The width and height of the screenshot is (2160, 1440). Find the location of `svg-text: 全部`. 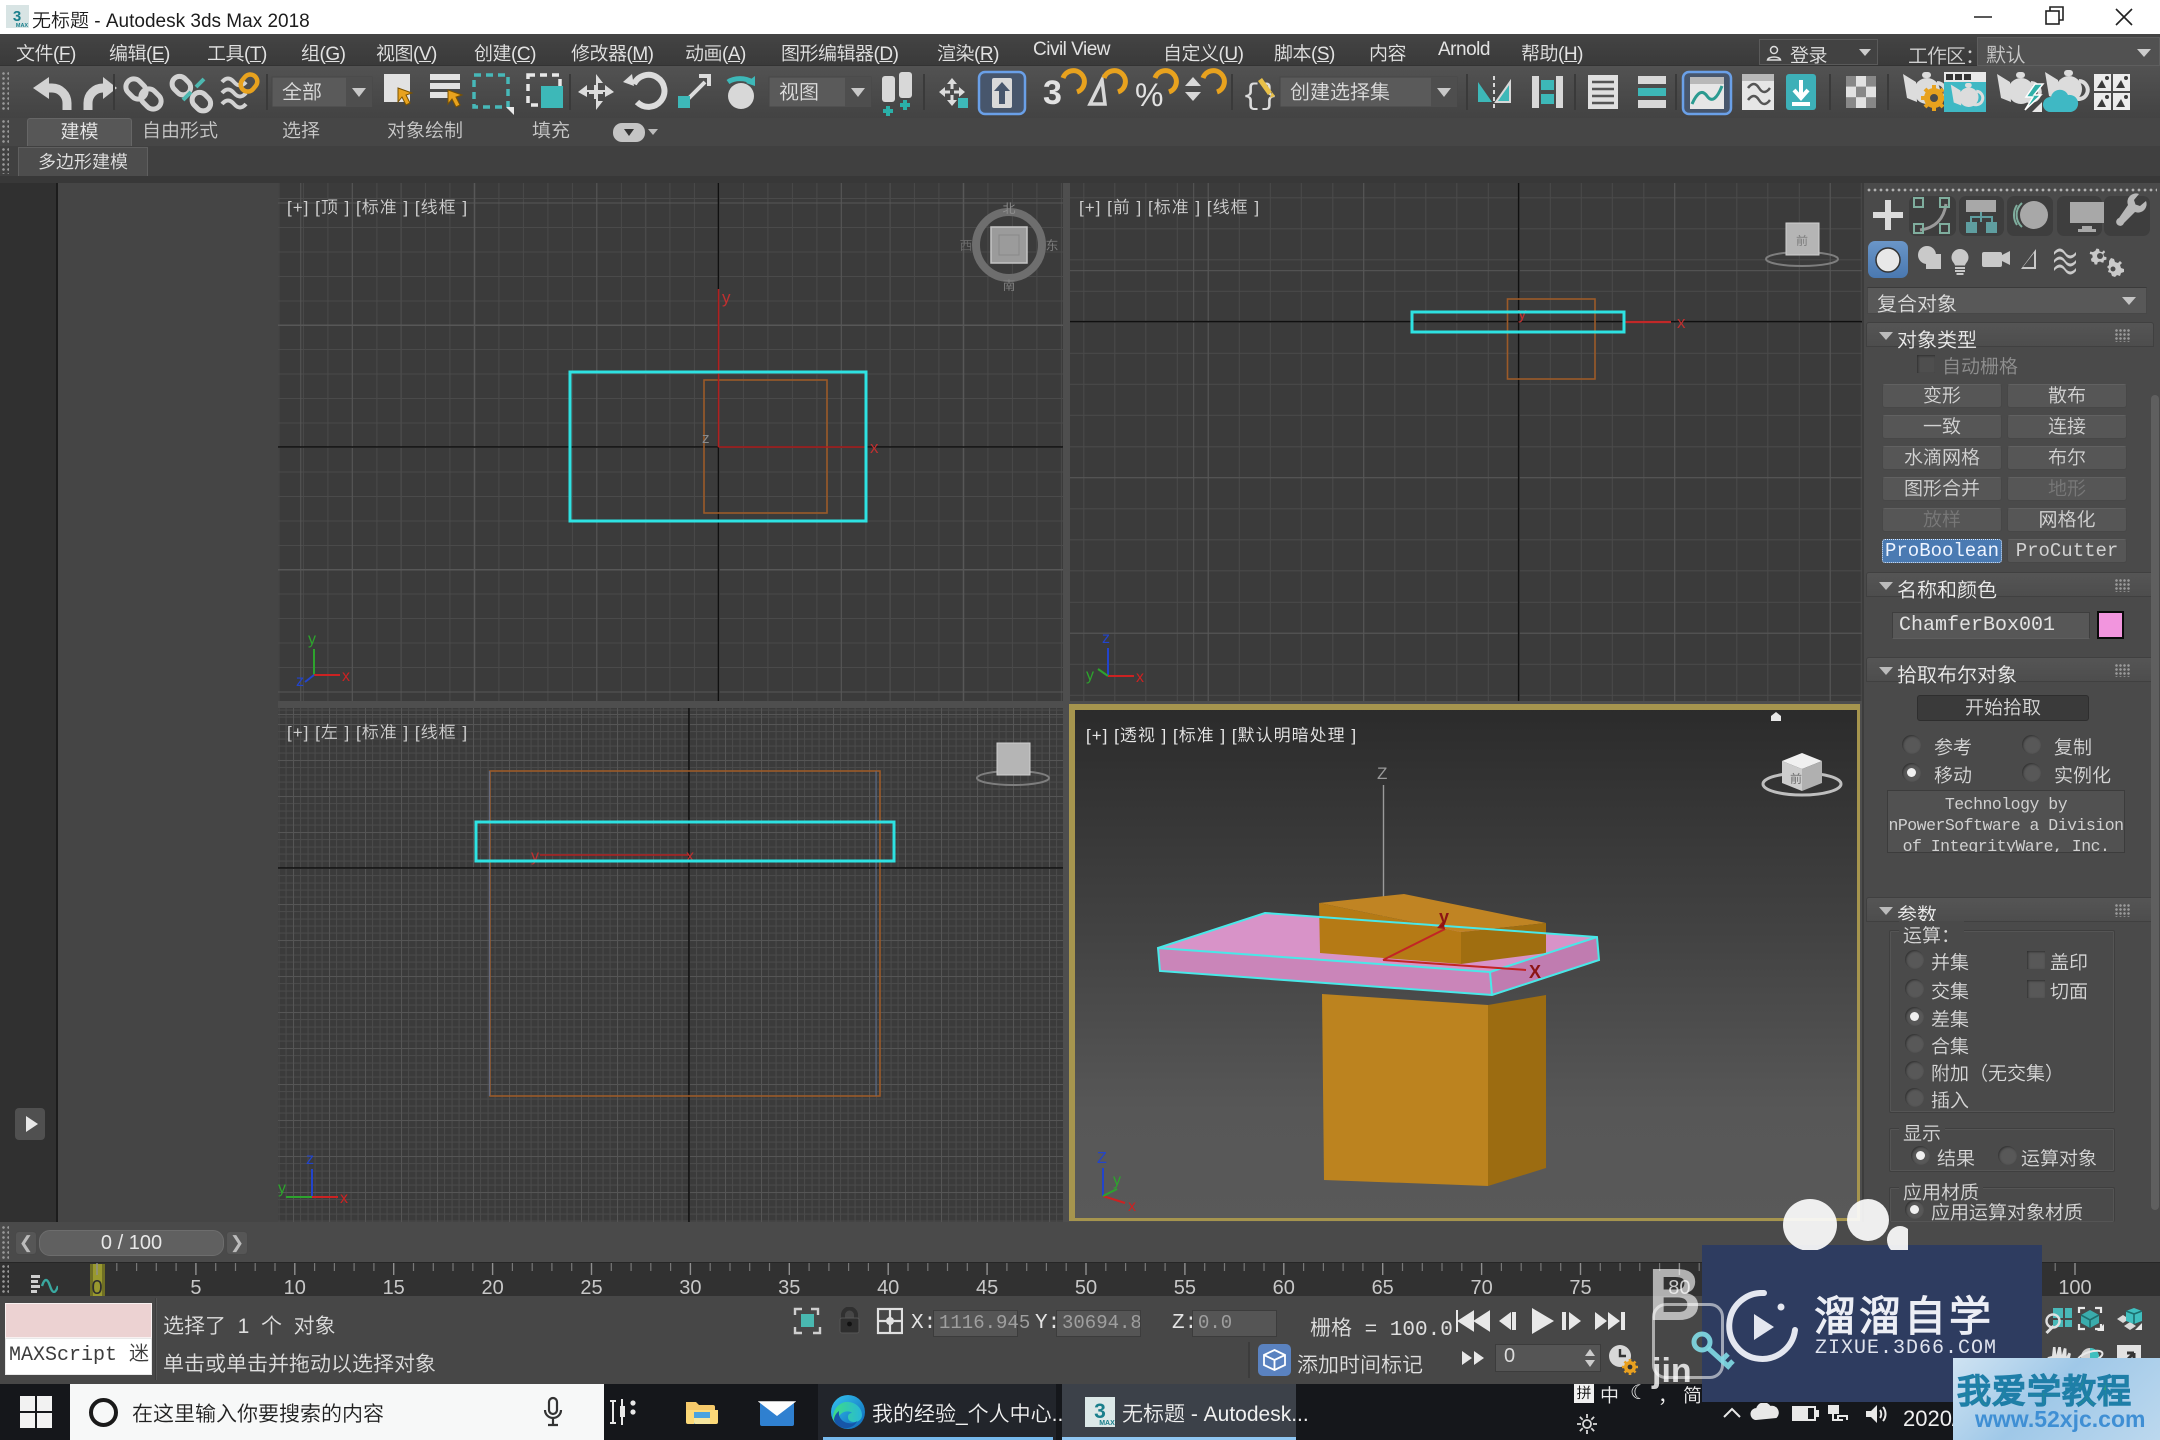

svg-text: 全部 is located at coordinates (302, 90).